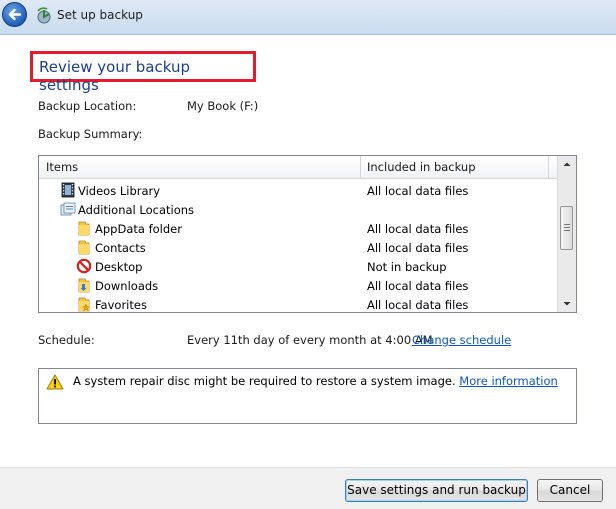 This screenshot has height=509, width=616. What do you see at coordinates (436, 490) in the screenshot?
I see `save-and-run-backup-button: Save settings and run backup` at bounding box center [436, 490].